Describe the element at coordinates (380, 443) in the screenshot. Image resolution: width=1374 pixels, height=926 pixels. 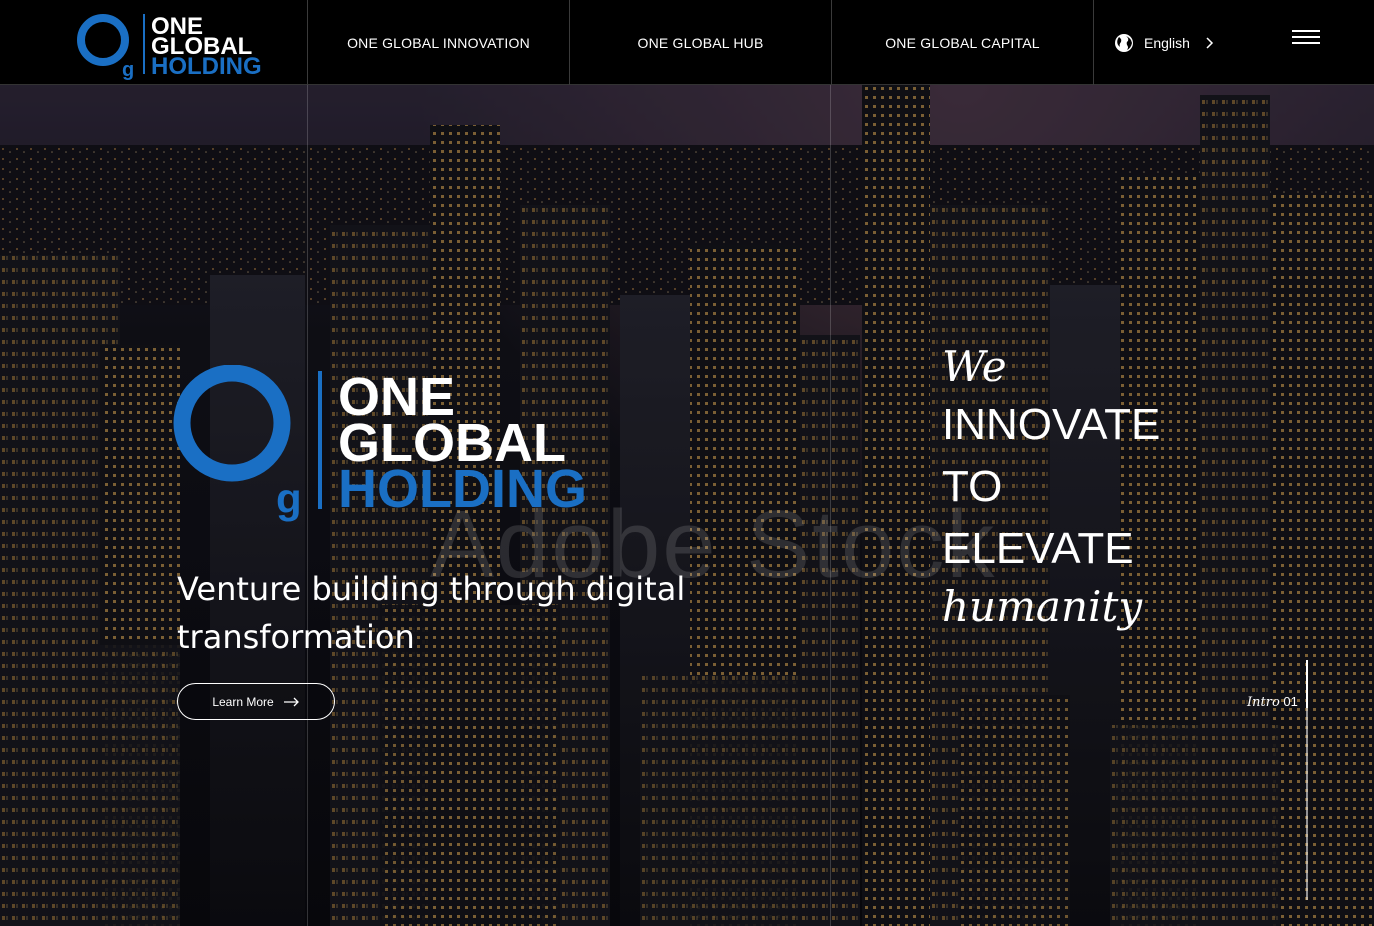
I see `hero-logo: g ONE GLOBAL HOLDING` at that location.